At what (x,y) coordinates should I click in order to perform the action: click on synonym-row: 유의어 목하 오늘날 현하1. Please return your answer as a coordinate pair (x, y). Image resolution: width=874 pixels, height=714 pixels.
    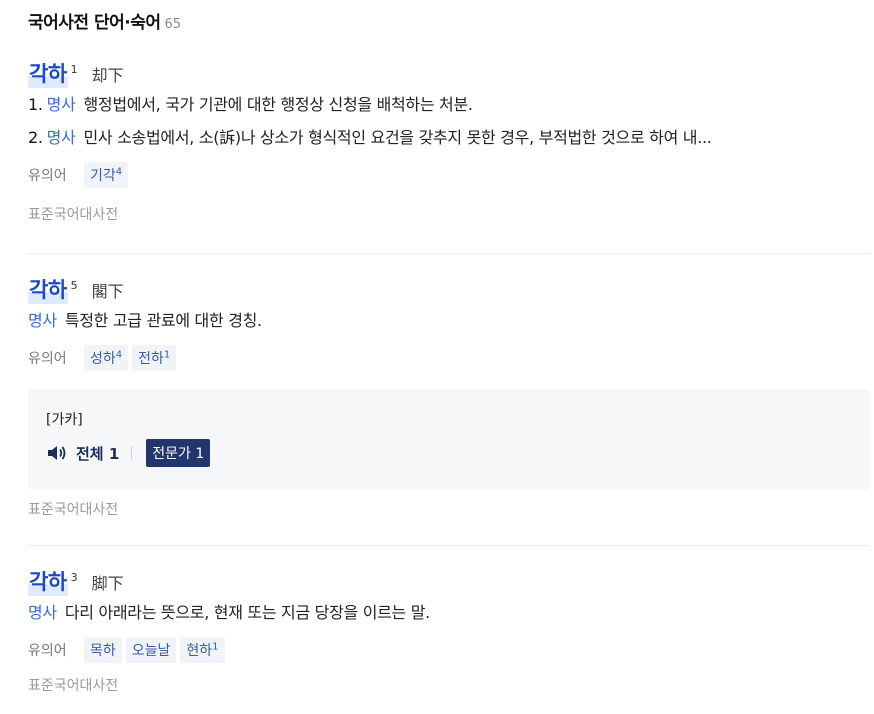
    Looking at the image, I should click on (449, 650).